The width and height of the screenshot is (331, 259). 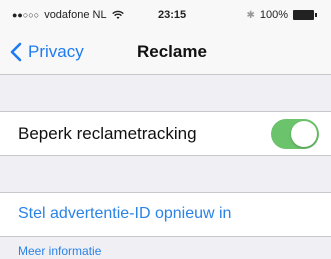 I want to click on back-button: Privacy, so click(x=47, y=52).